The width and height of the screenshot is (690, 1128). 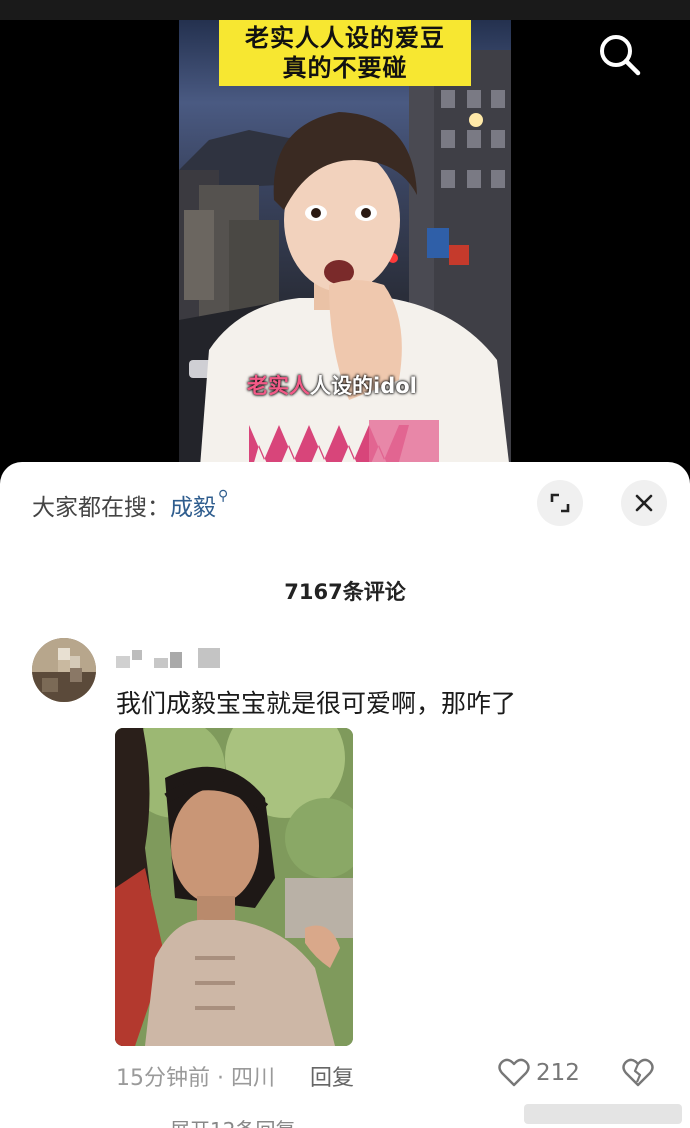 I want to click on chevron-down-icon: ⌄, so click(x=310, y=1123).